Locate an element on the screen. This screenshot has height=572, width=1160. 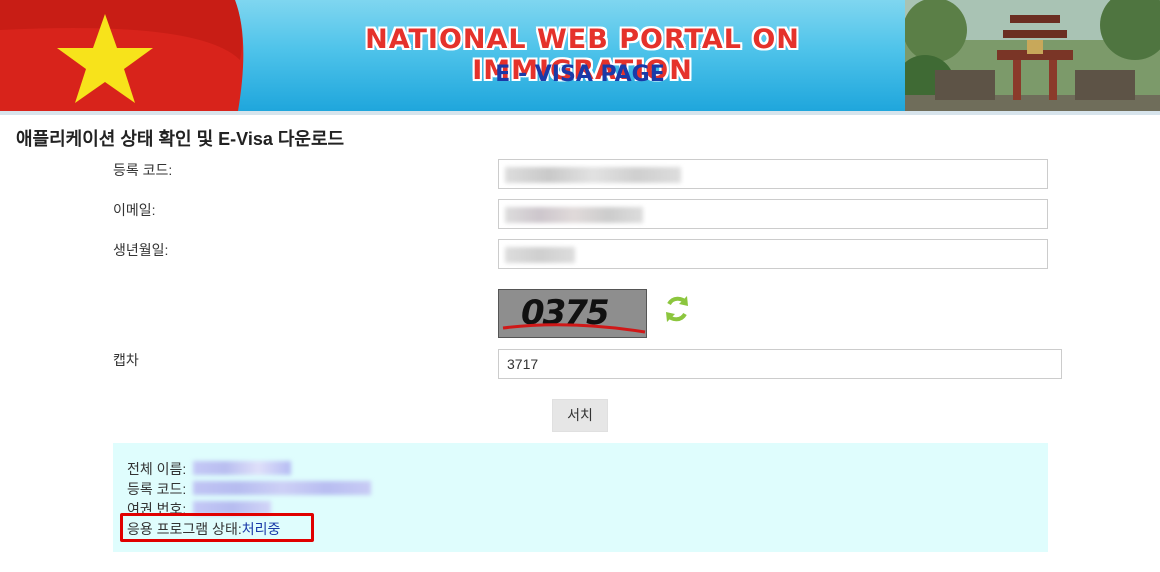
captcha-label: 캡차 is located at coordinates (126, 360).